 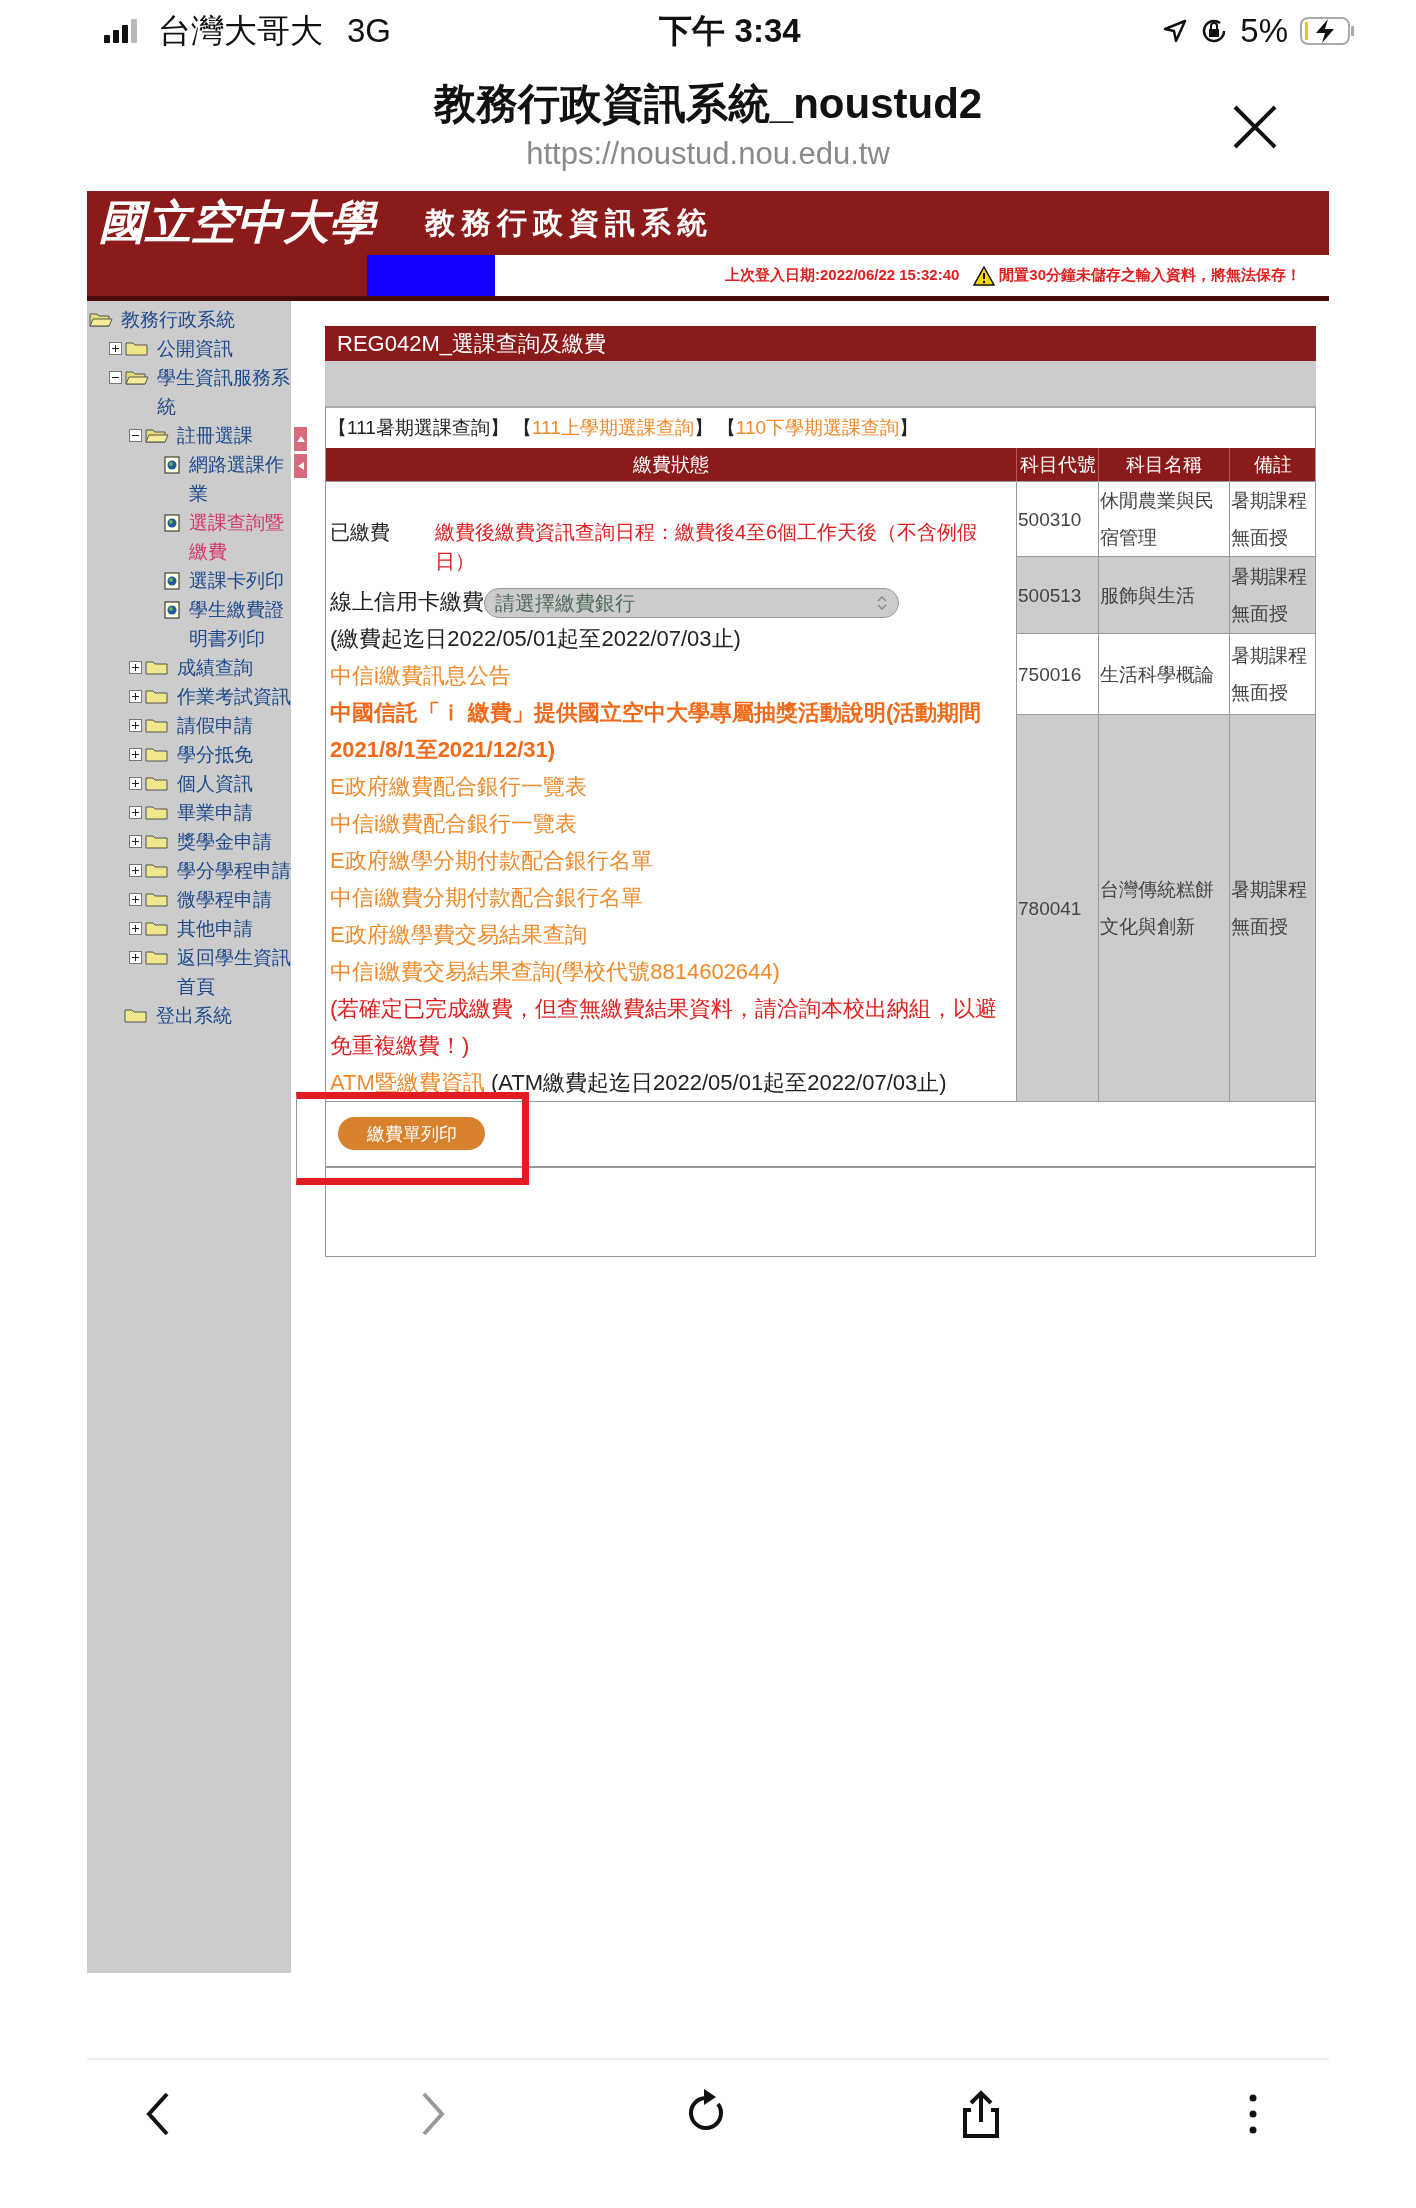 What do you see at coordinates (234, 696) in the screenshot?
I see `tree-item: 作業考試資訊` at bounding box center [234, 696].